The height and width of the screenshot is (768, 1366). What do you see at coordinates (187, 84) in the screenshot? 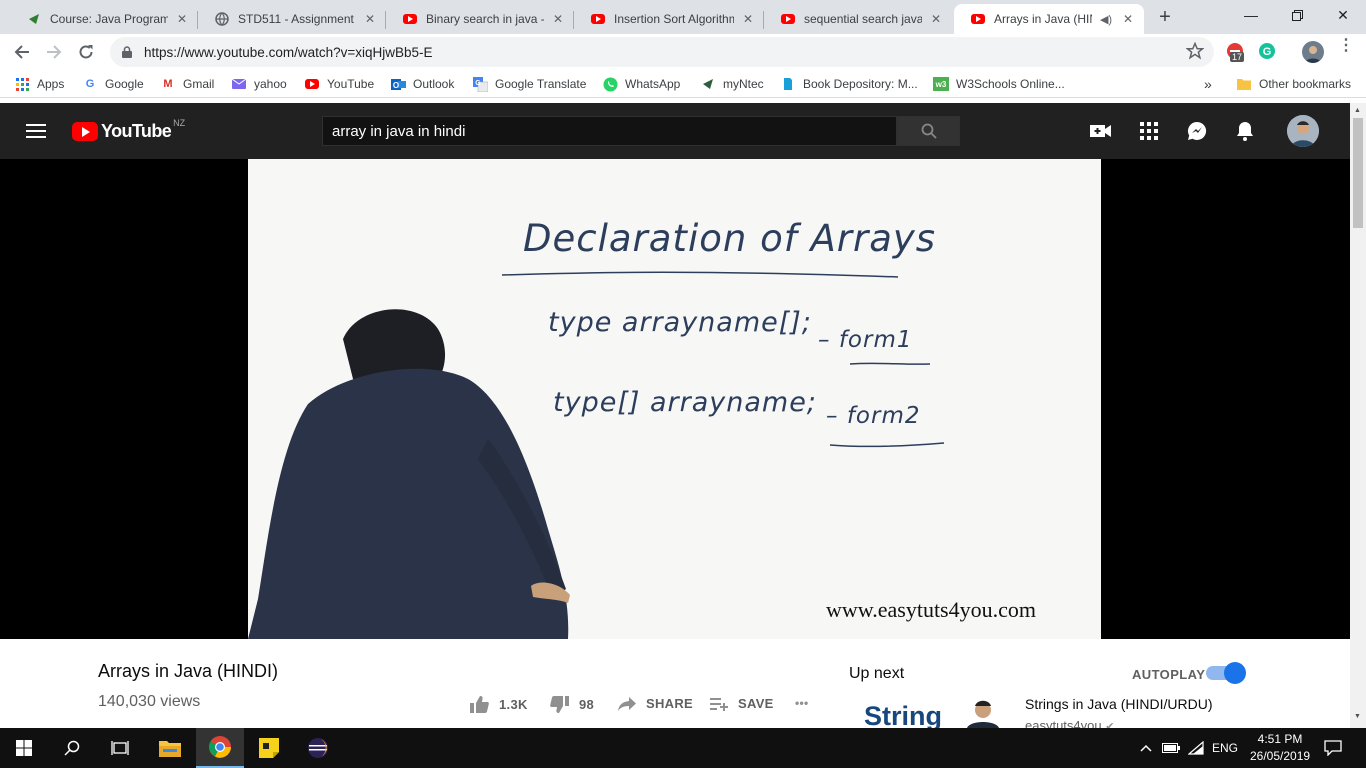
I see `bookmark-gmail: M Gmail` at bounding box center [187, 84].